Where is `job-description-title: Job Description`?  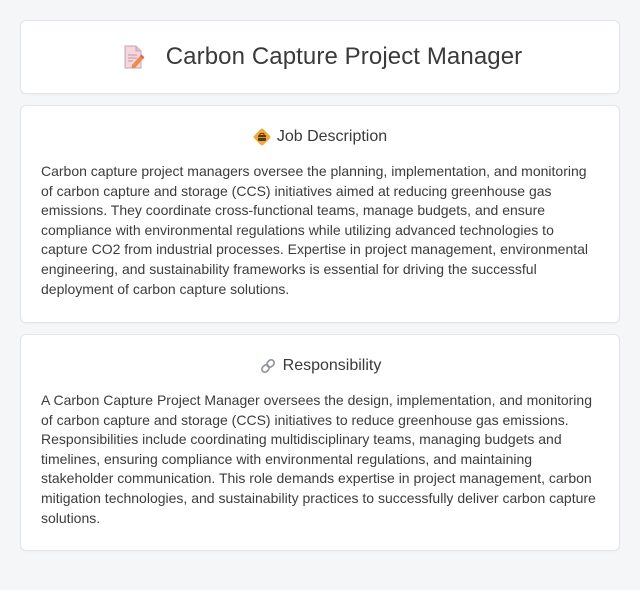
job-description-title: Job Description is located at coordinates (332, 136).